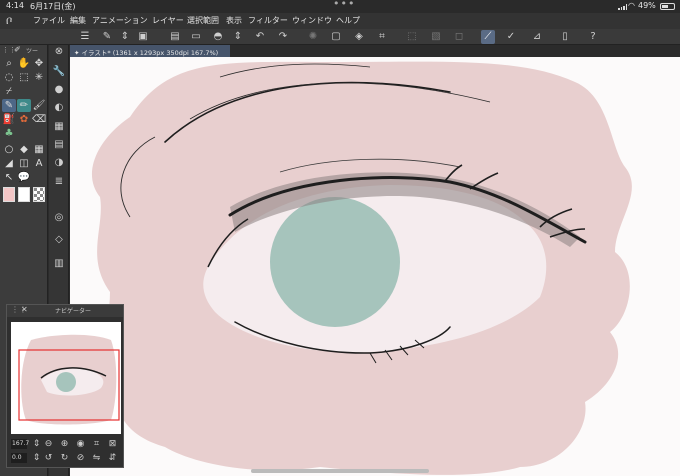 The width and height of the screenshot is (680, 476). What do you see at coordinates (24, 309) in the screenshot?
I see `close-icon: ✕` at bounding box center [24, 309].